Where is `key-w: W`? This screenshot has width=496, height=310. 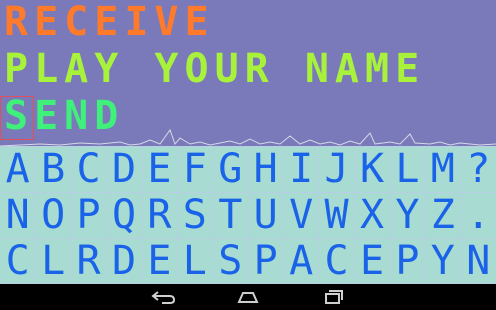 key-w: W is located at coordinates (336, 215).